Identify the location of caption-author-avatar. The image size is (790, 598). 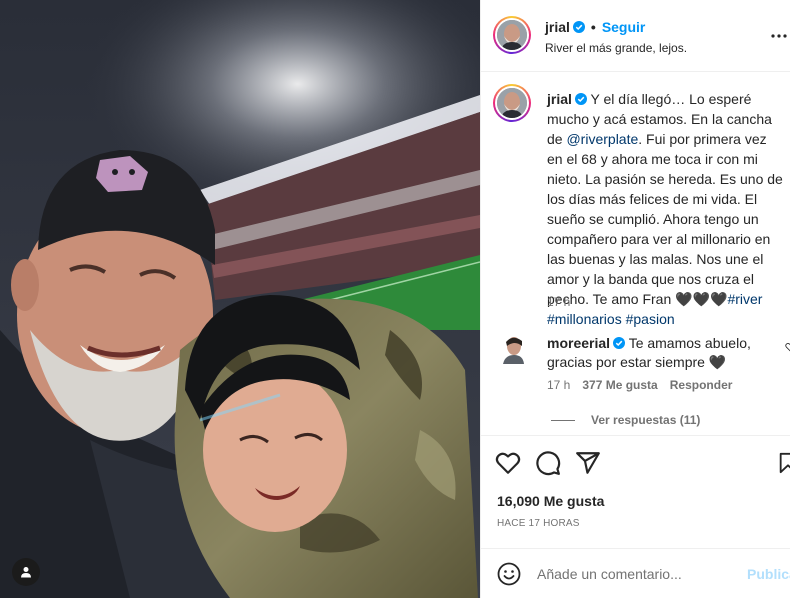
(512, 103).